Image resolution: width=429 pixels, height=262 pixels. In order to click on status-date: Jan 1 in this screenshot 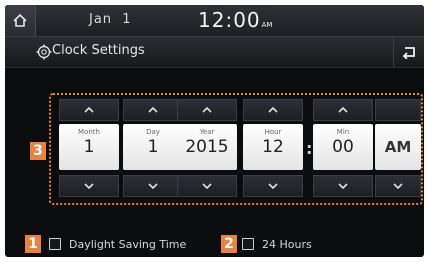, I will do `click(110, 19)`.